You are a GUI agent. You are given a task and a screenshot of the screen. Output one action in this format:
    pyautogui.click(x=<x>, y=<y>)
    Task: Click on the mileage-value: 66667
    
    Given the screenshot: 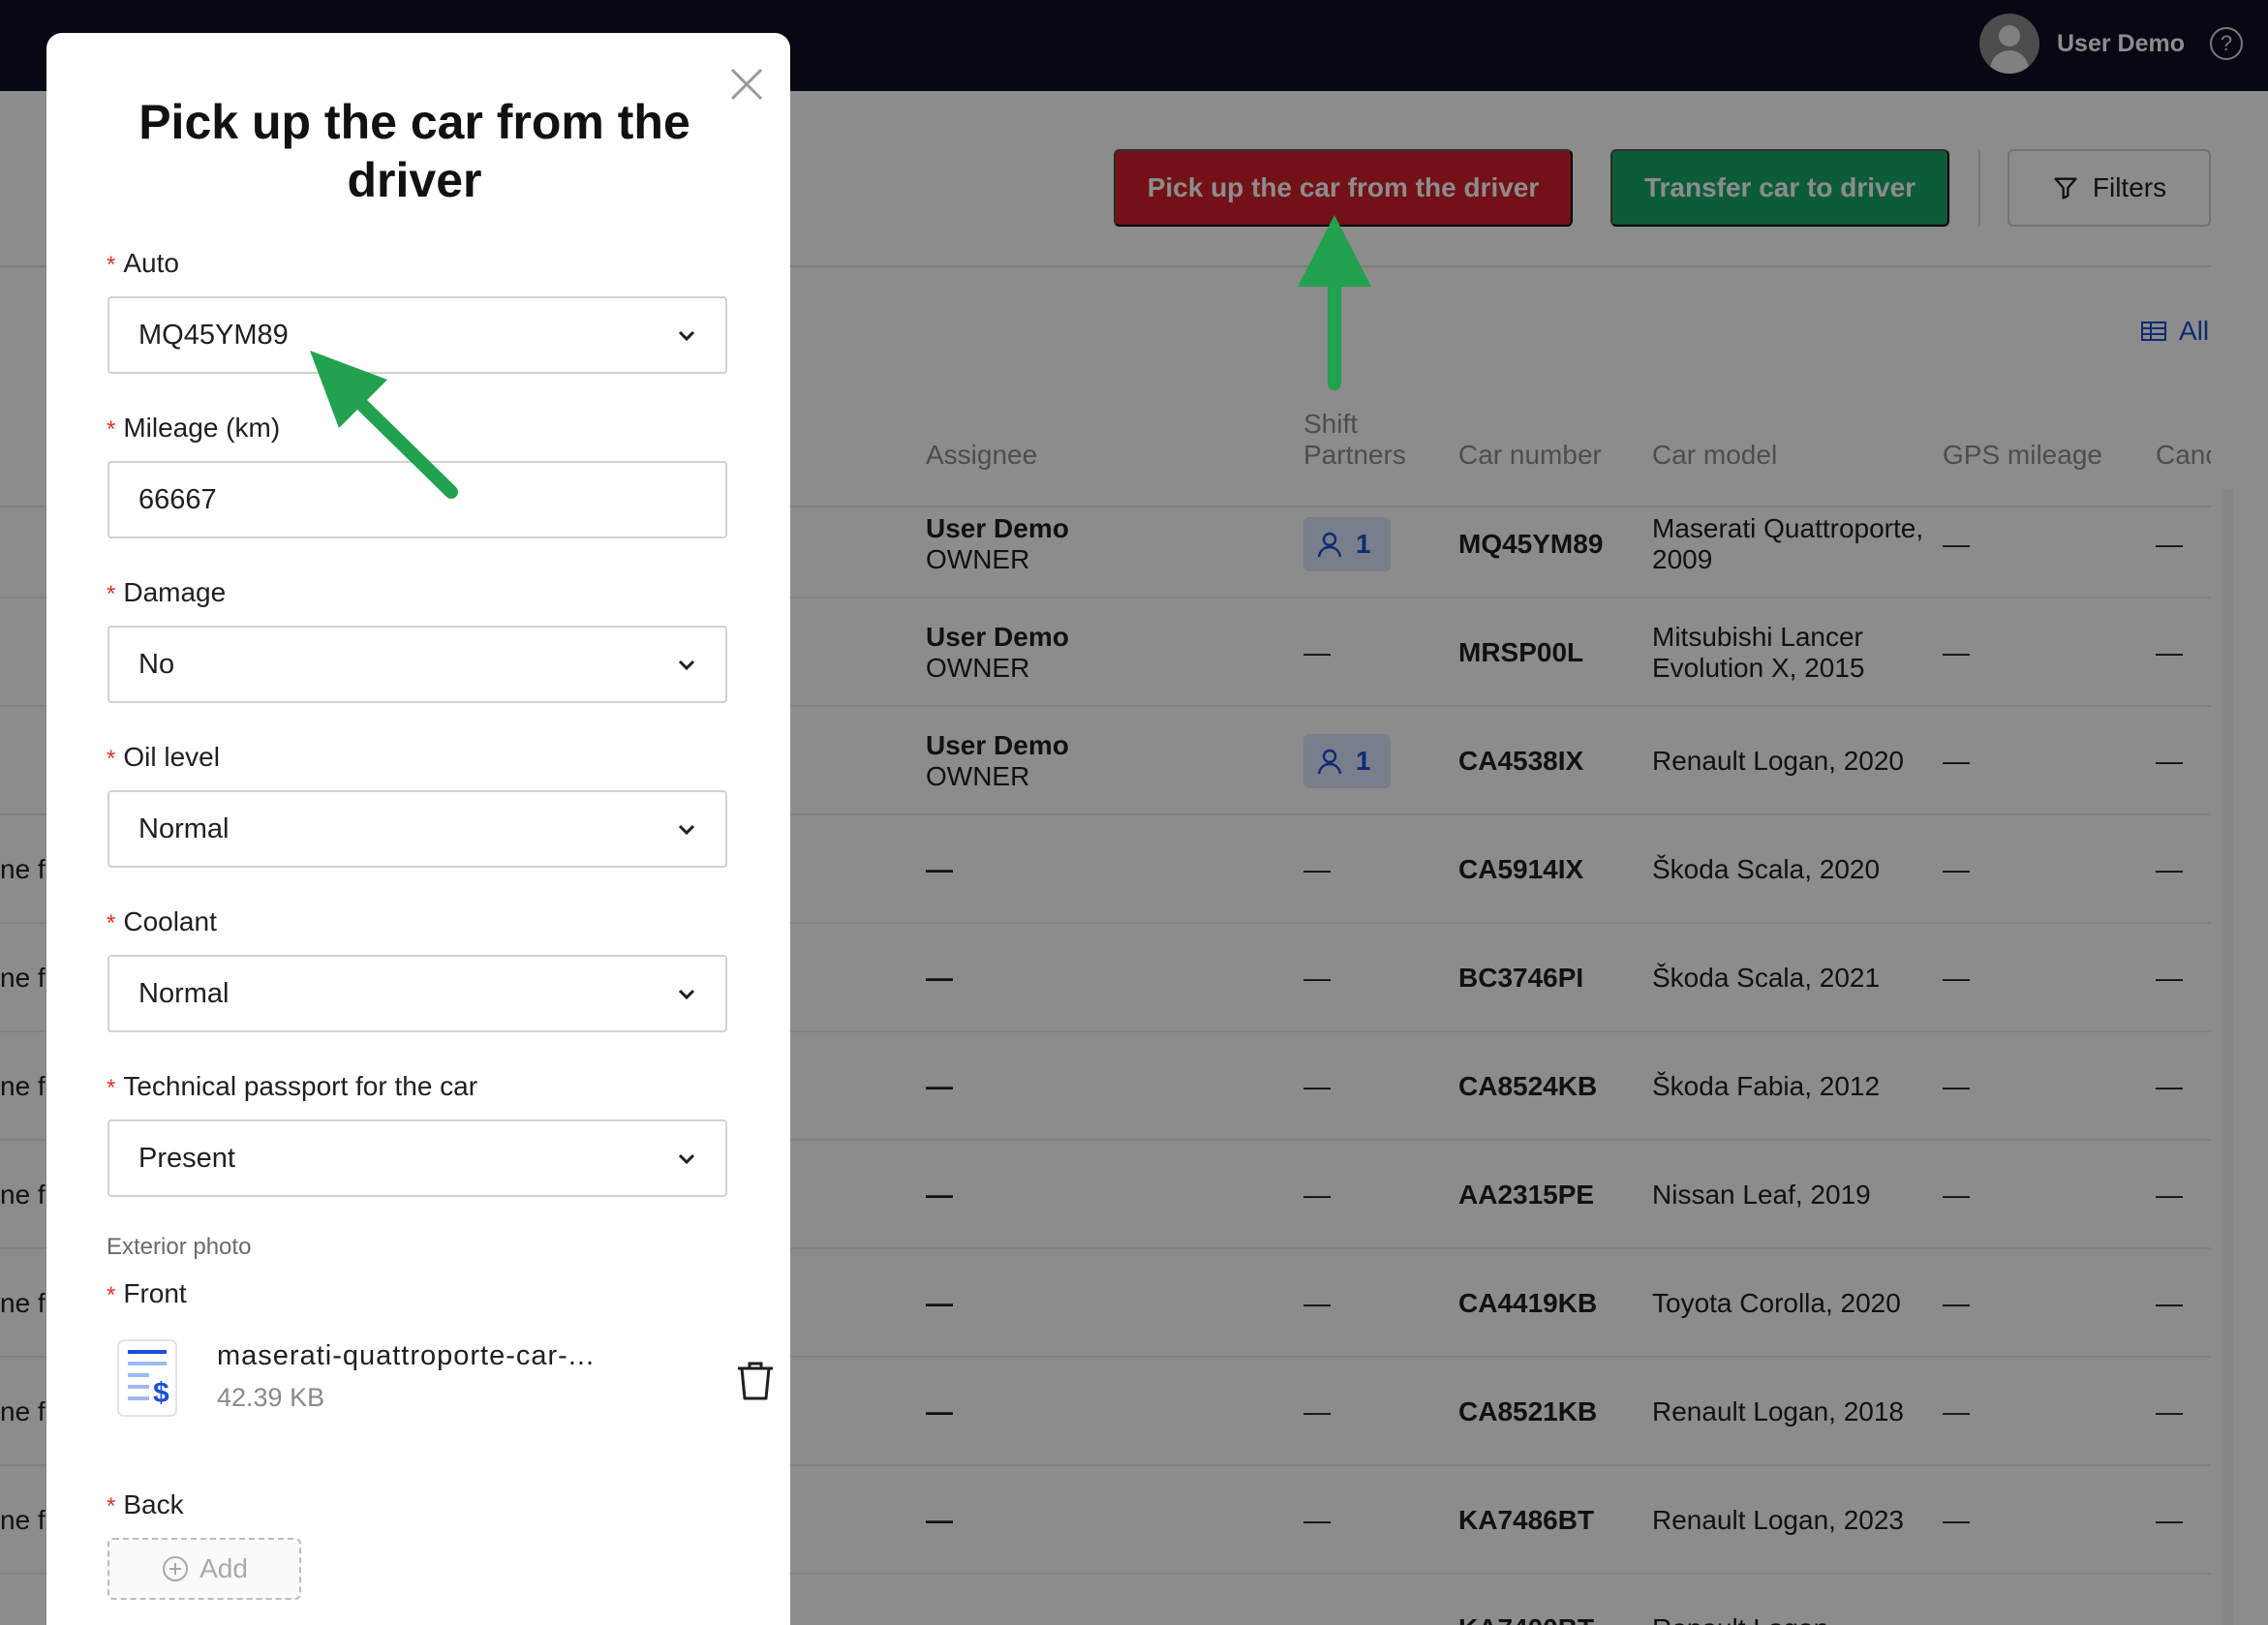 What is the action you would take?
    pyautogui.click(x=178, y=499)
    